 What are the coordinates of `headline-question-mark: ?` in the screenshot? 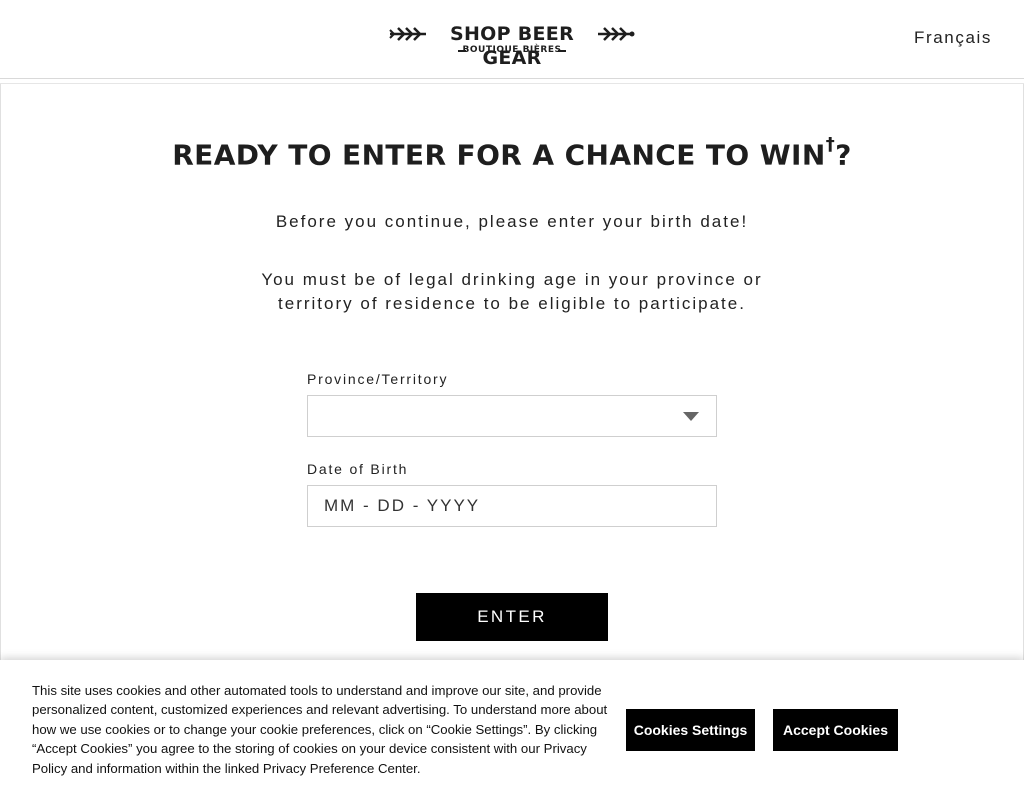 It's located at (843, 155).